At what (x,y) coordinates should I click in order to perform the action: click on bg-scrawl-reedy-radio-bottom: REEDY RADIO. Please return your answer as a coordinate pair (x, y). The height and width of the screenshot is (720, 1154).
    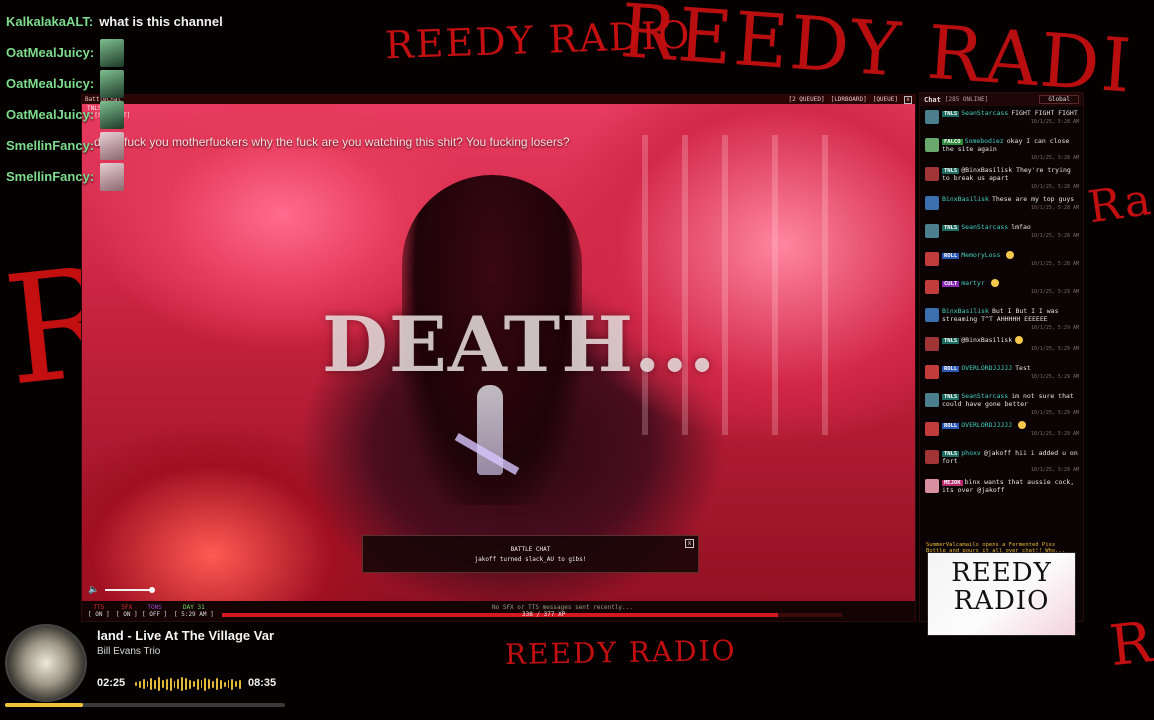
    Looking at the image, I should click on (620, 652).